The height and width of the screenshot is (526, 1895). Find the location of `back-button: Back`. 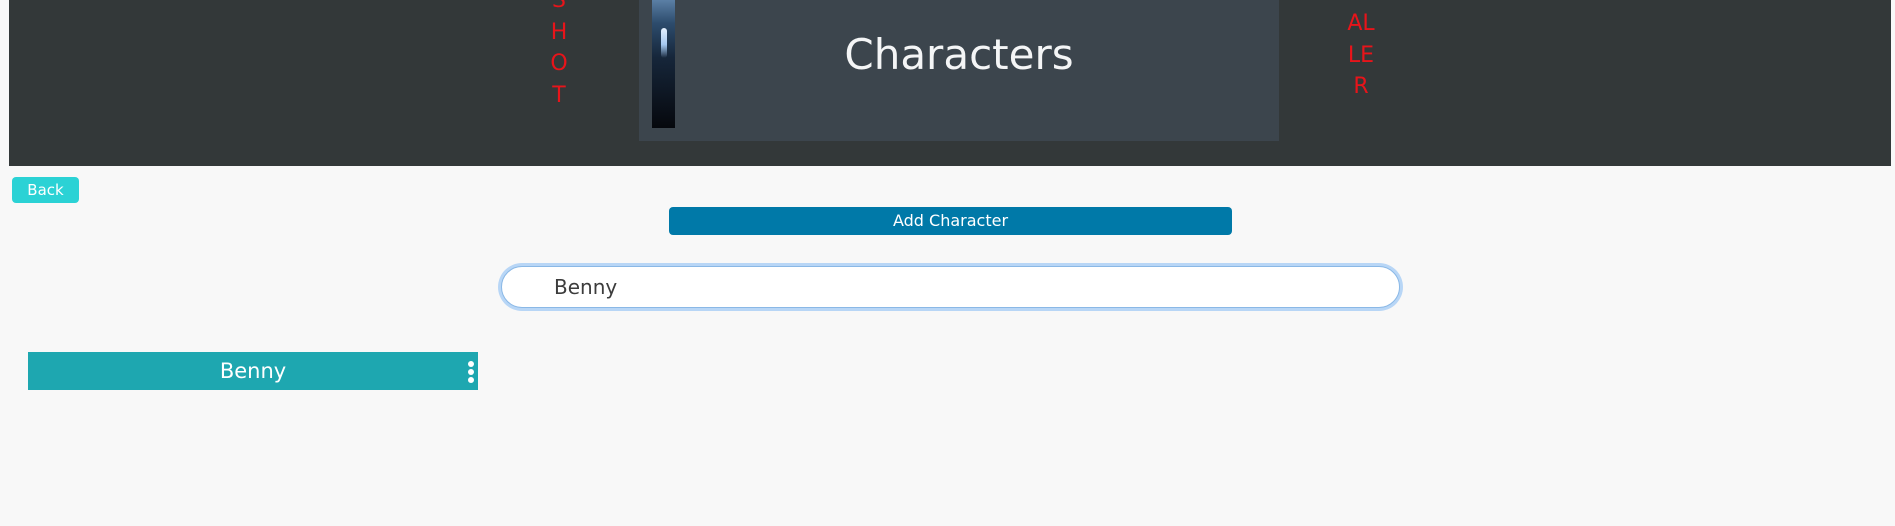

back-button: Back is located at coordinates (45, 190).